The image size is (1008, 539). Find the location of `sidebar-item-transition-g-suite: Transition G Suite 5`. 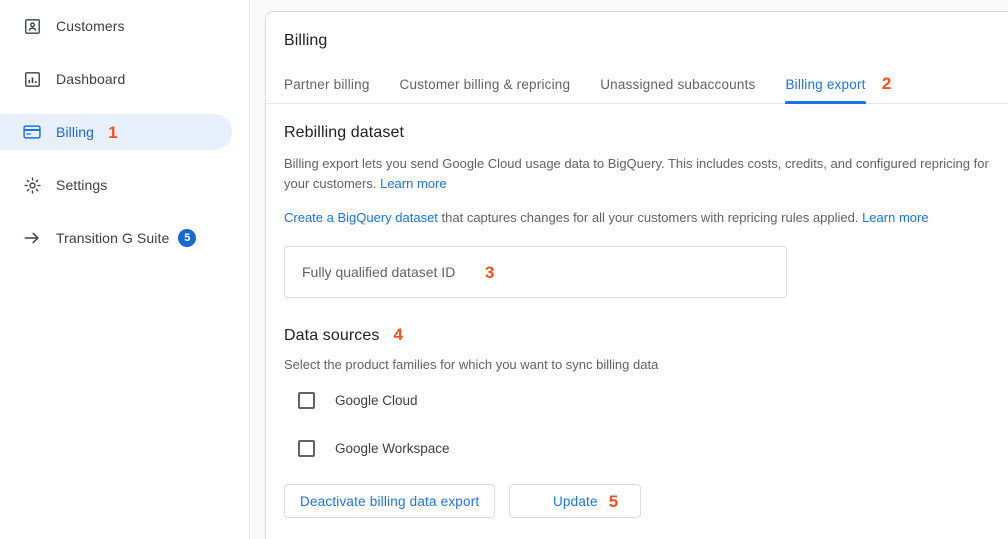

sidebar-item-transition-g-suite: Transition G Suite 5 is located at coordinates (116, 238).